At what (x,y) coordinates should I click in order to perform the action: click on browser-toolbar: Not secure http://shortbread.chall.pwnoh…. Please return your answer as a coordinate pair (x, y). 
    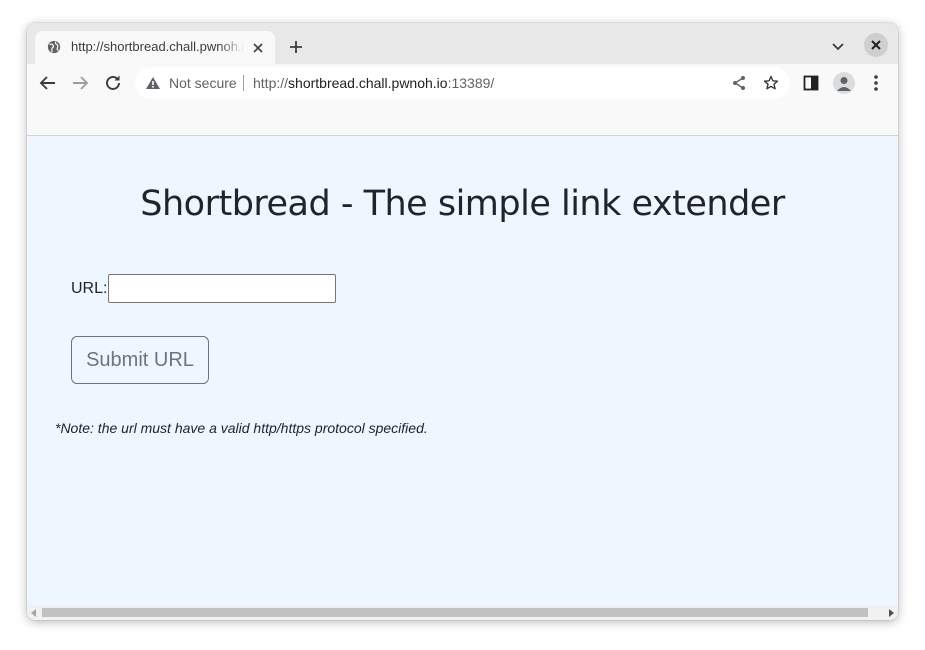
    Looking at the image, I should click on (462, 83).